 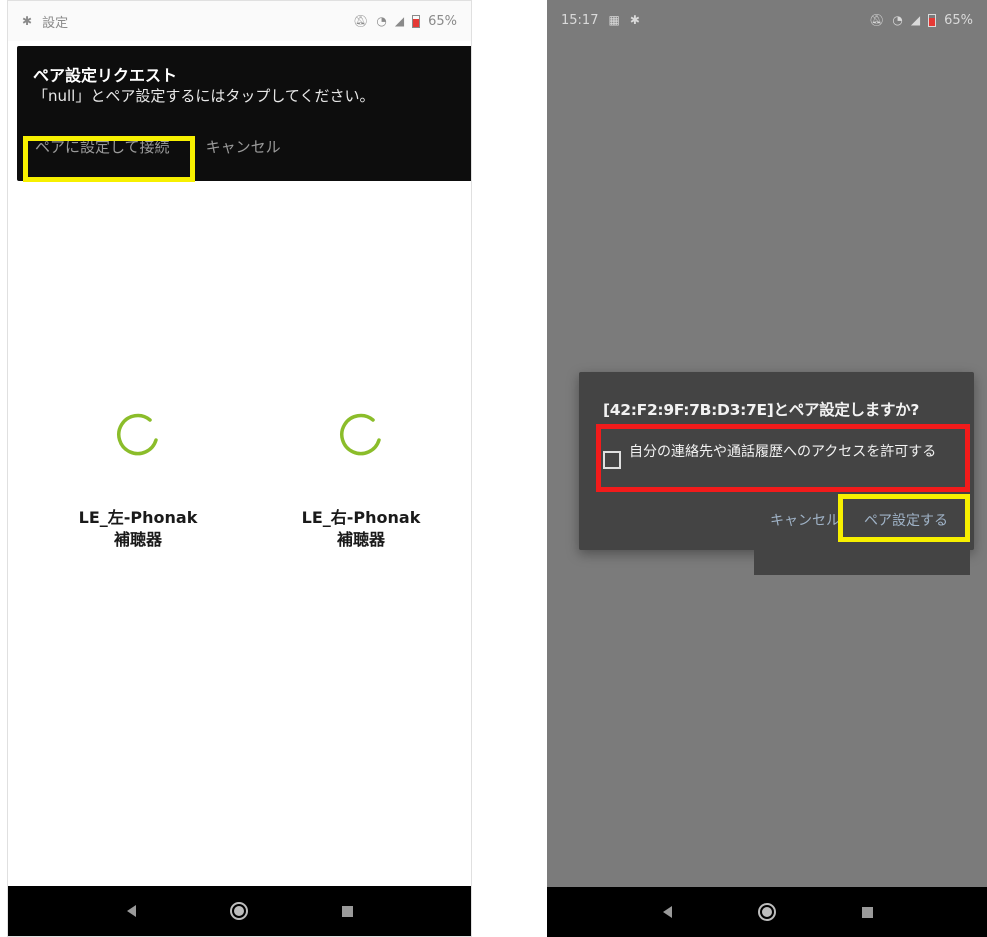 What do you see at coordinates (614, 20) in the screenshot?
I see `calendar-icon: ▦` at bounding box center [614, 20].